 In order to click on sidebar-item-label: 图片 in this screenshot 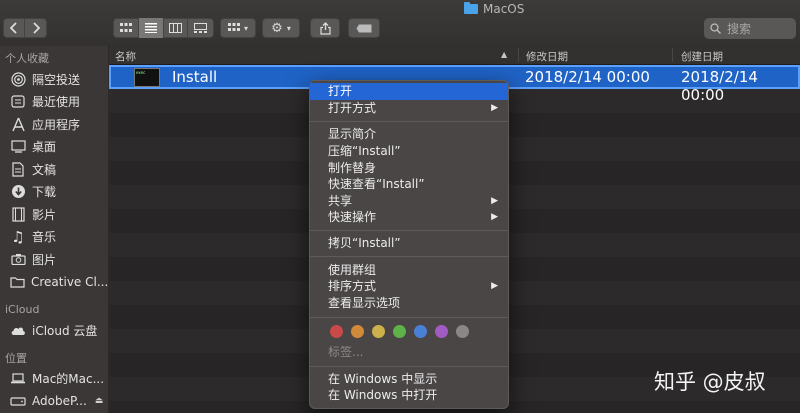, I will do `click(44, 259)`.